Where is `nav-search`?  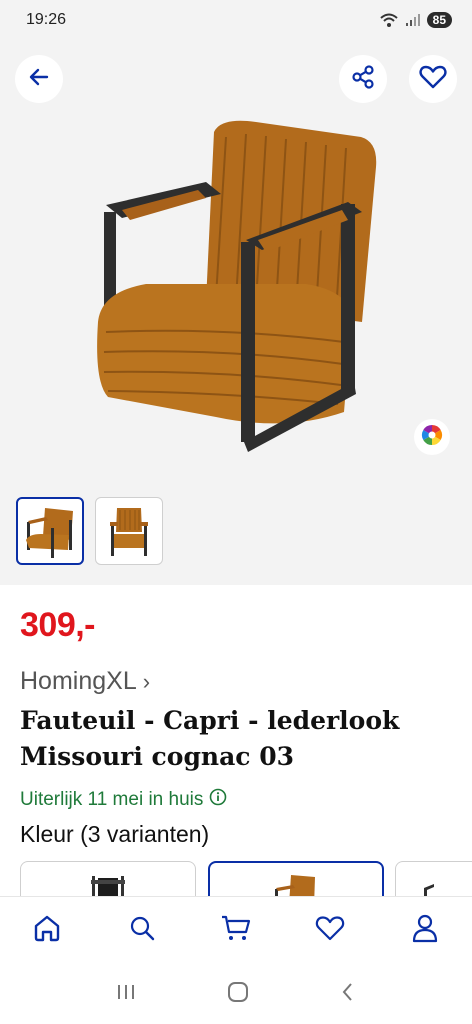
nav-search is located at coordinates (142, 931).